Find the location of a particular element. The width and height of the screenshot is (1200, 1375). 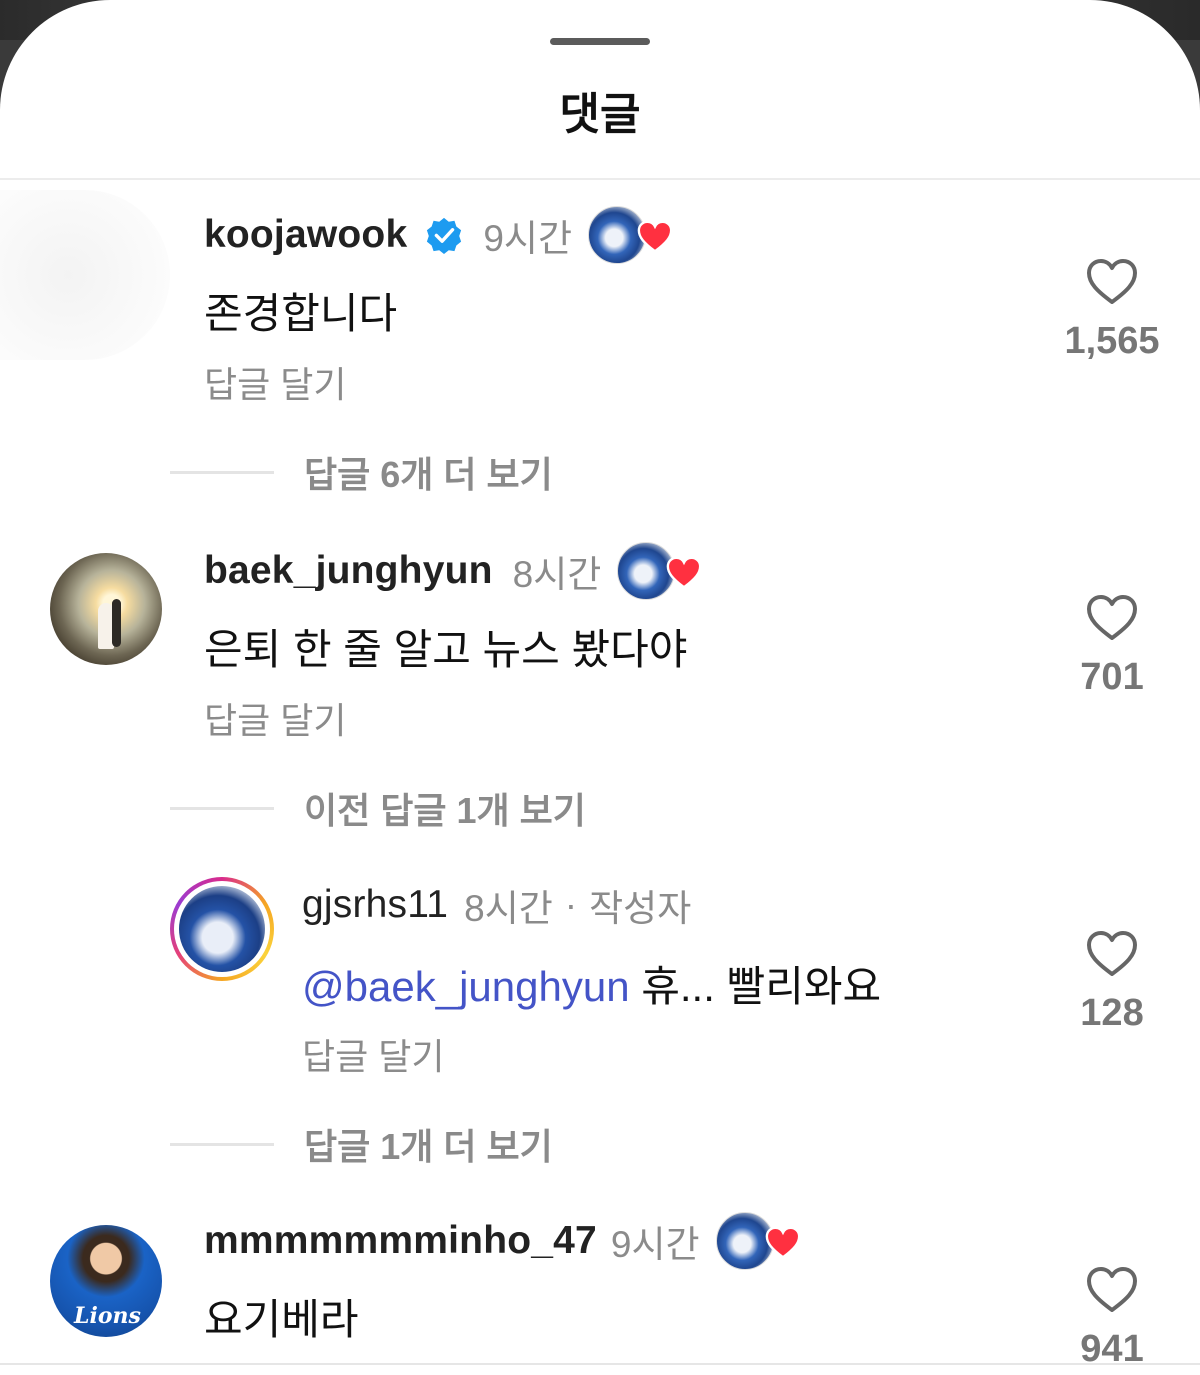

comment-text: 요기베라 is located at coordinates (281, 1319).